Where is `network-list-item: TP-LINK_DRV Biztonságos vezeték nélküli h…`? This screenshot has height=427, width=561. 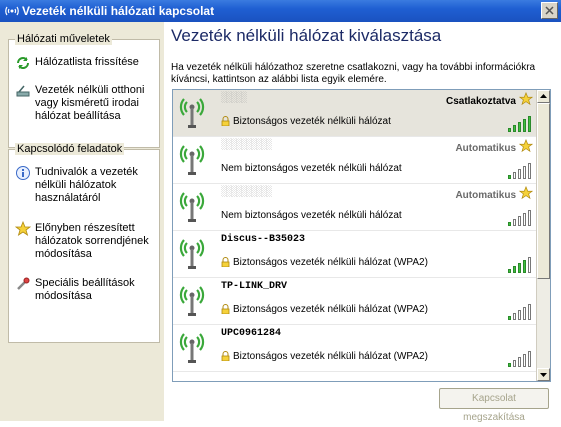 network-list-item: TP-LINK_DRV Biztonságos vezeték nélküli h… is located at coordinates (354, 301).